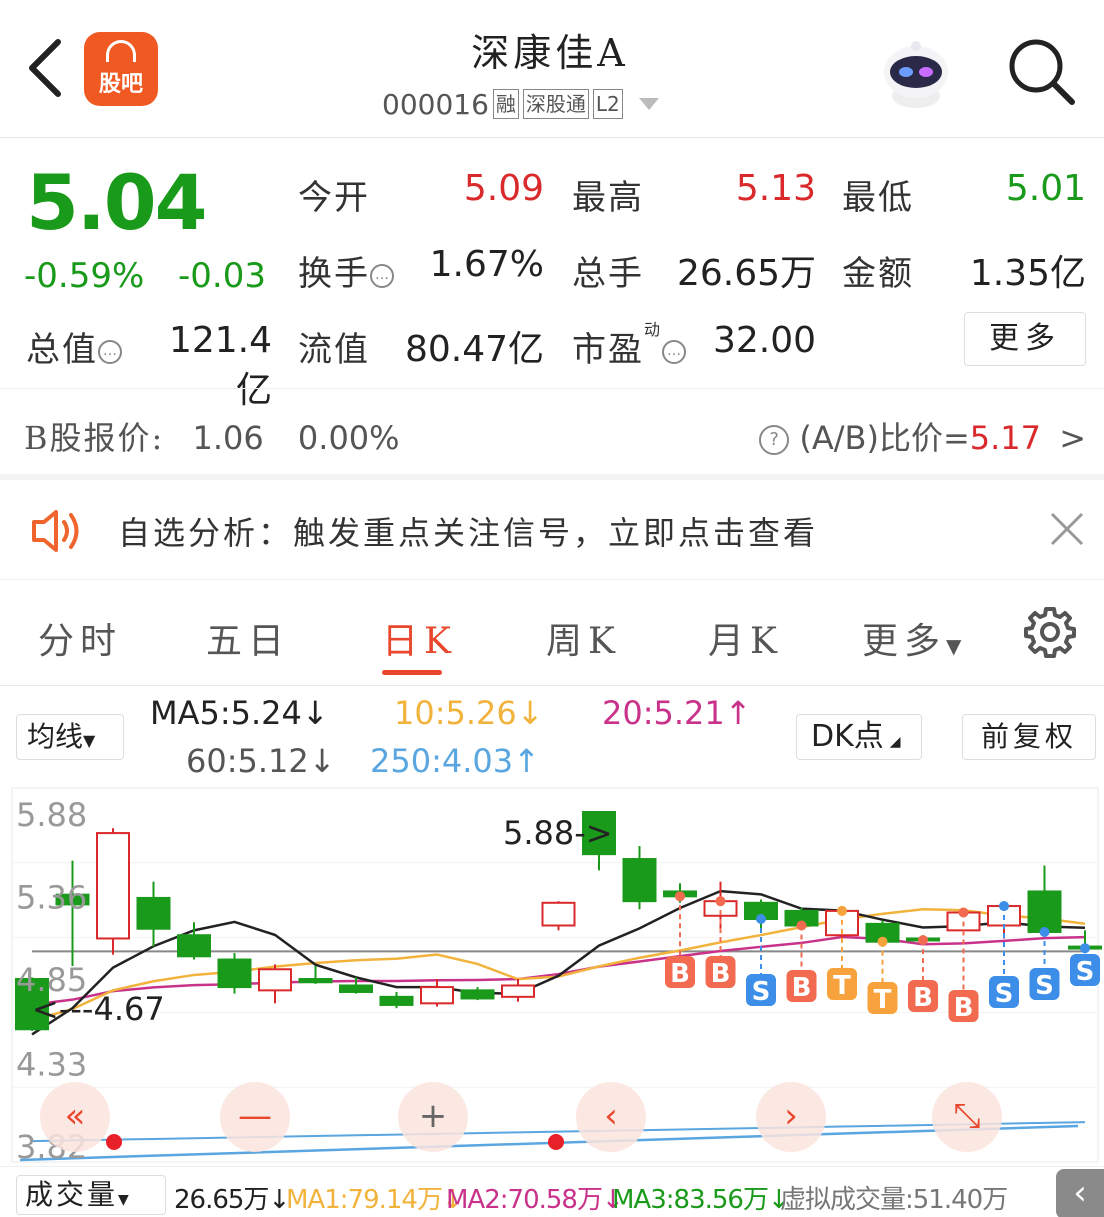 The image size is (1104, 1217). What do you see at coordinates (607, 104) in the screenshot?
I see `tag-level2: L2` at bounding box center [607, 104].